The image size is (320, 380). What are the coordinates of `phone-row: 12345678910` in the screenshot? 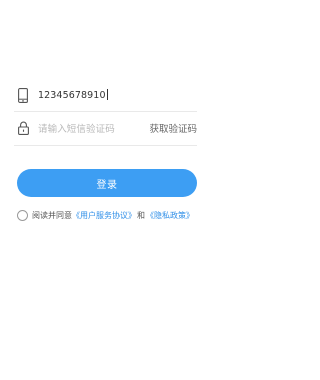 It's located at (105, 95).